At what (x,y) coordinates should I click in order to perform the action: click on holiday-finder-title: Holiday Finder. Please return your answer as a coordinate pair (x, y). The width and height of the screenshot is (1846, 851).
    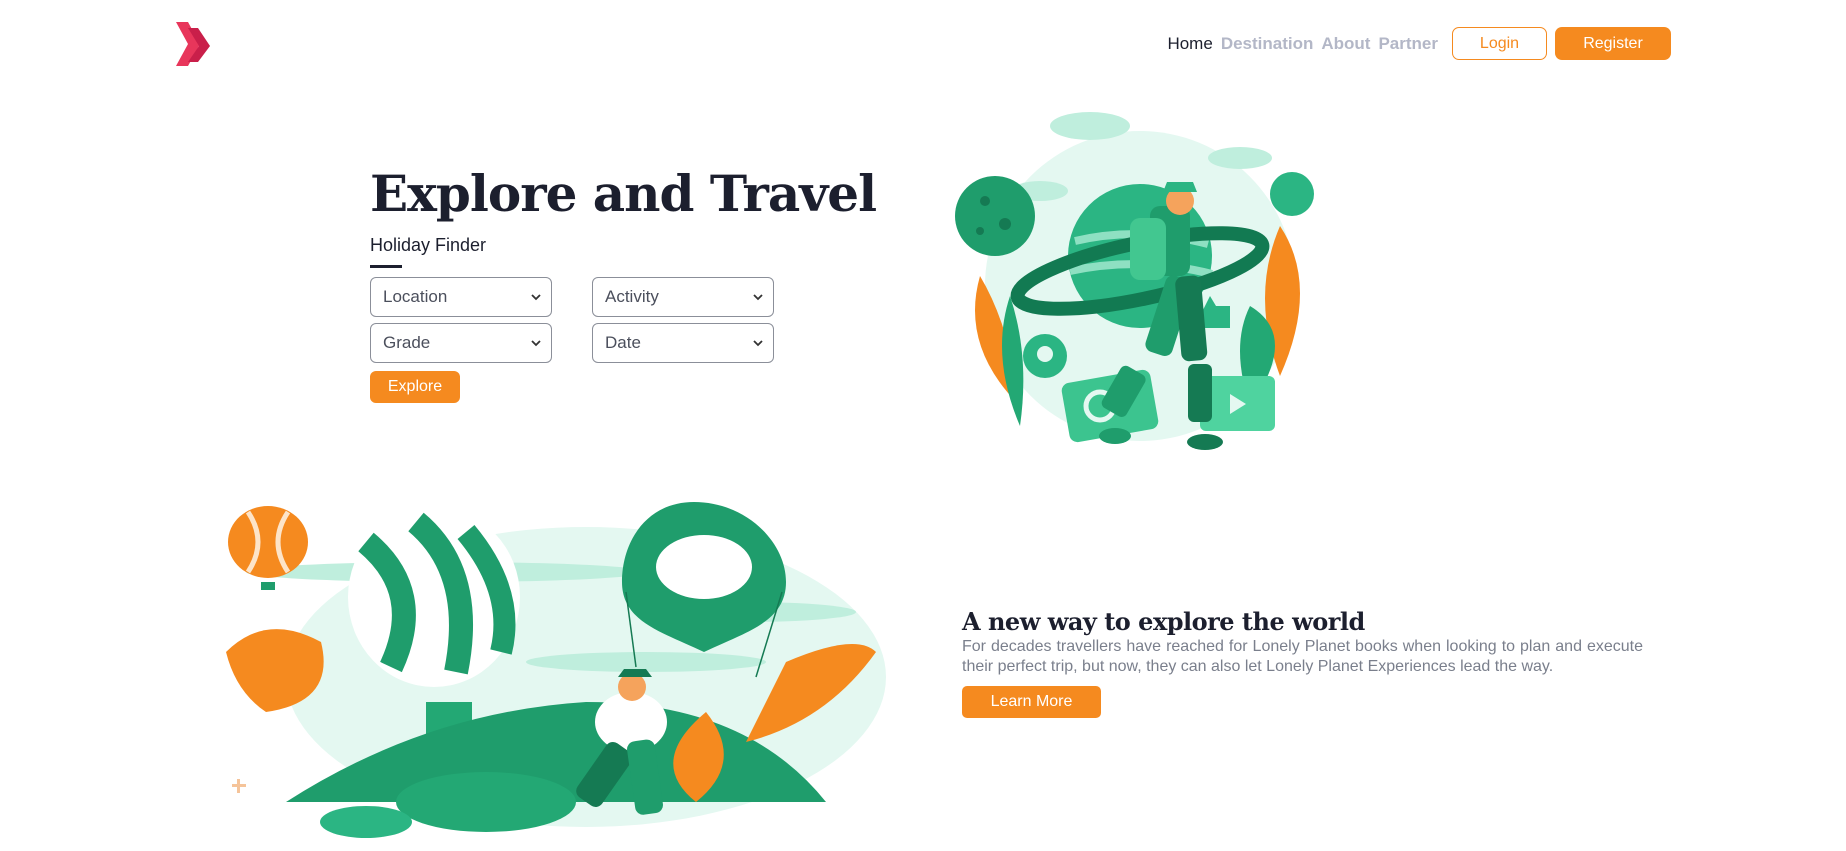
    Looking at the image, I should click on (428, 245).